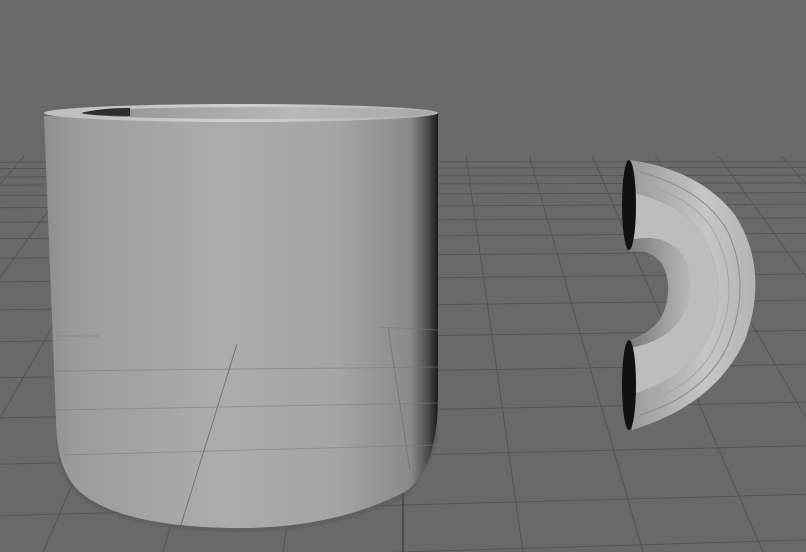 Image resolution: width=806 pixels, height=552 pixels. I want to click on mug-handle, so click(689, 295).